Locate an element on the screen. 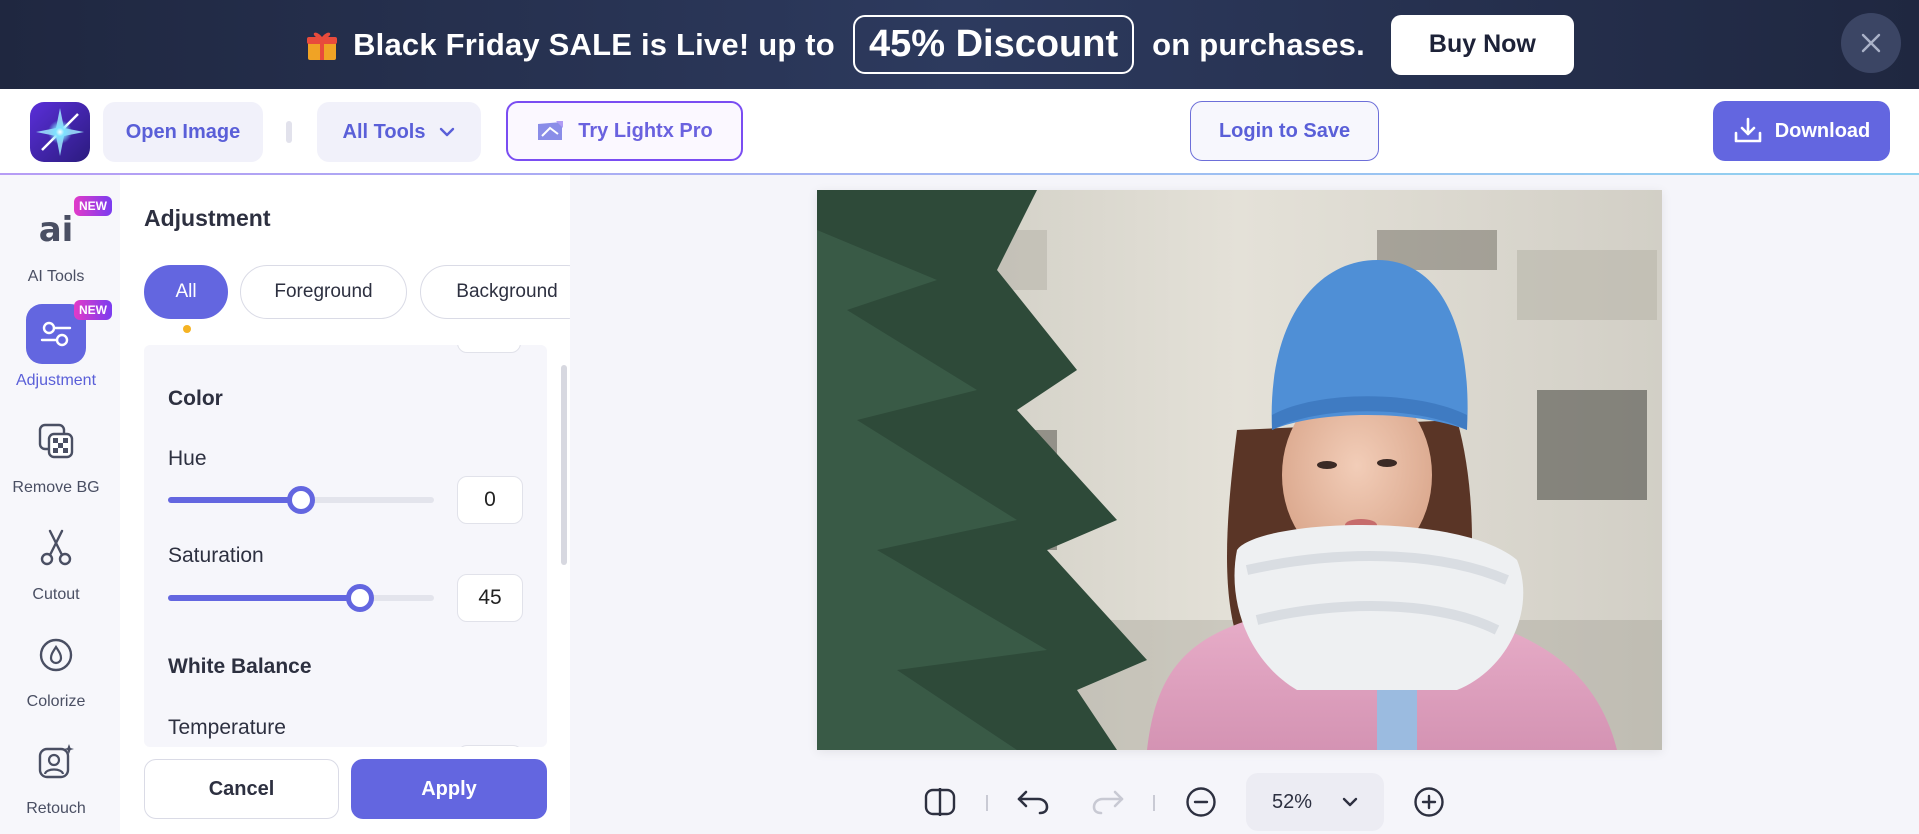 This screenshot has height=834, width=1919. rail-item-adjustment: NEW Adjustment is located at coordinates (56, 345).